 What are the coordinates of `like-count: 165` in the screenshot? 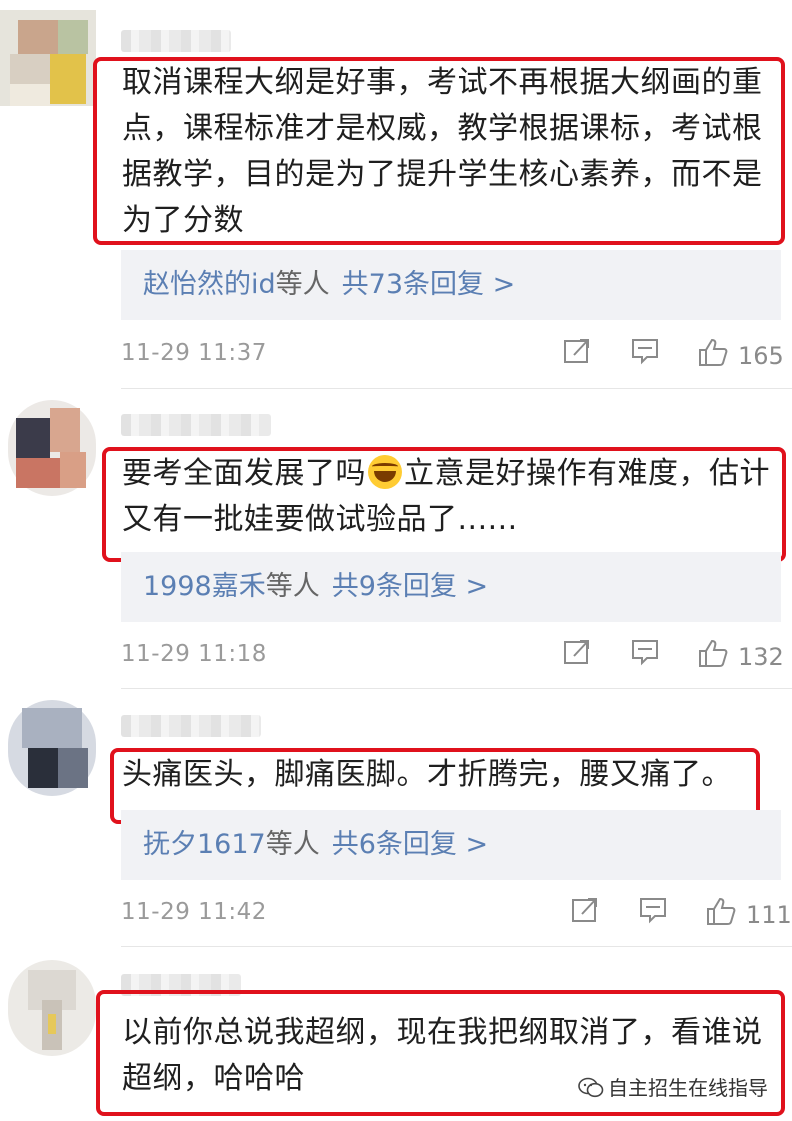 It's located at (761, 356).